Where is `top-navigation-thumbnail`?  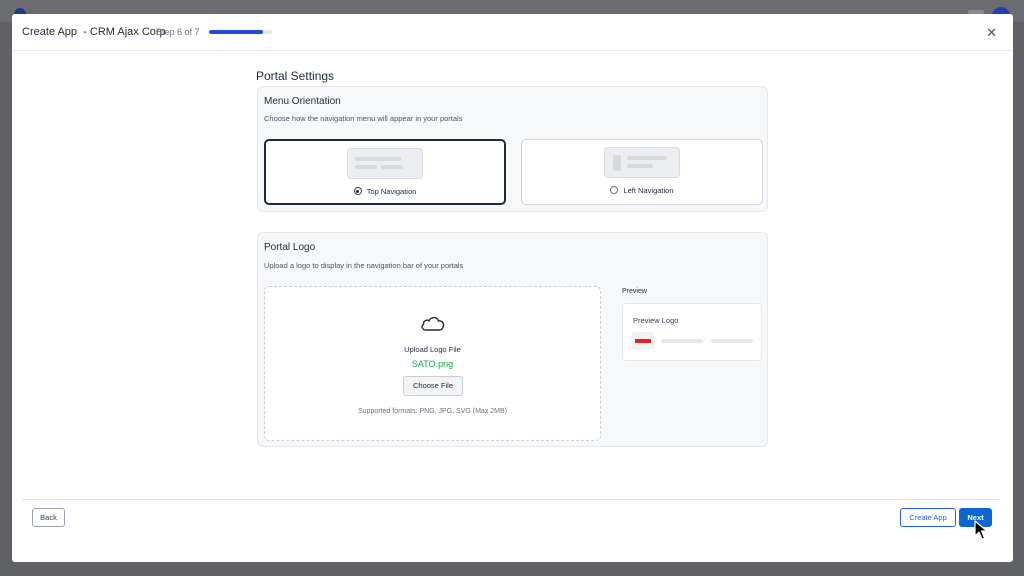 top-navigation-thumbnail is located at coordinates (385, 163).